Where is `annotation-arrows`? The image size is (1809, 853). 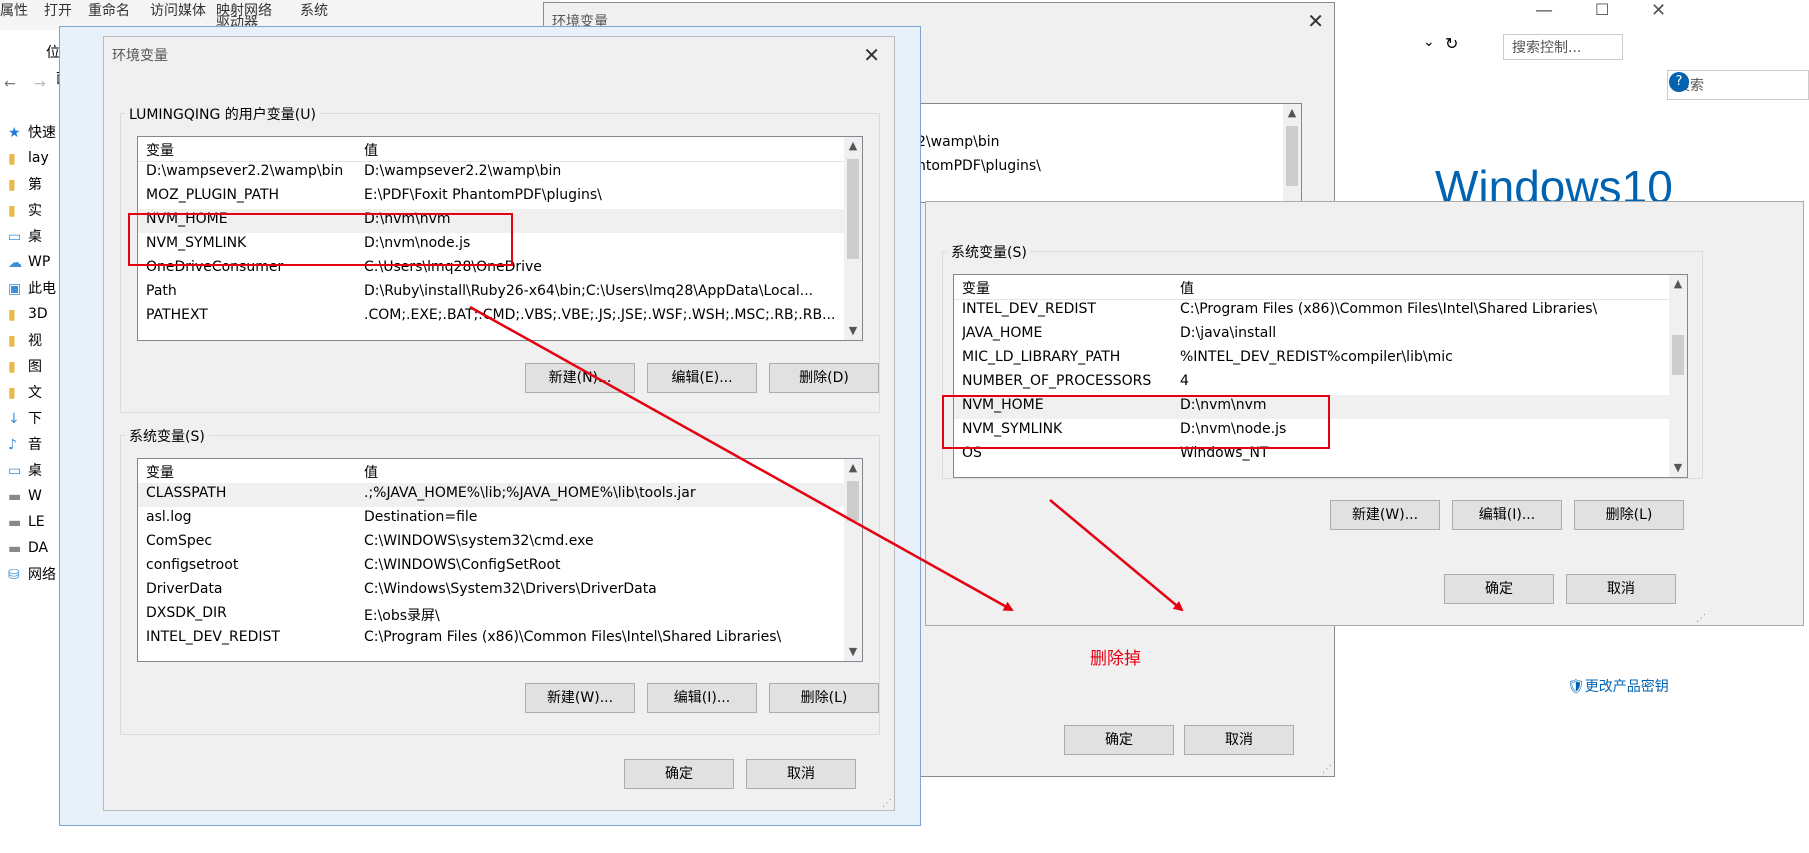 annotation-arrows is located at coordinates (826, 458).